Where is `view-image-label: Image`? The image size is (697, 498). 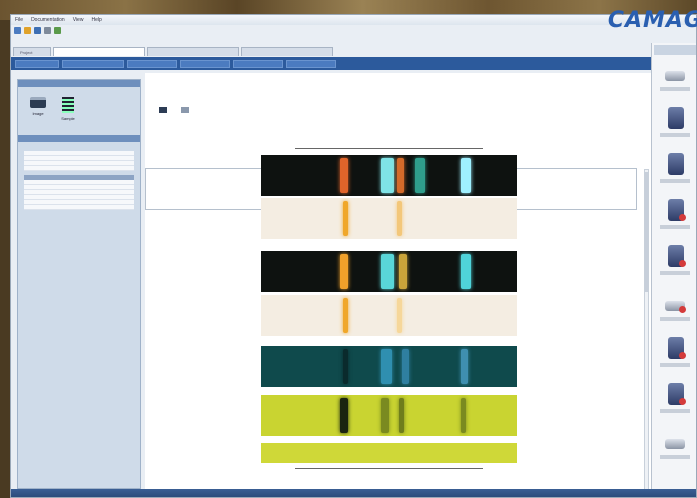 view-image-label: Image is located at coordinates (38, 113).